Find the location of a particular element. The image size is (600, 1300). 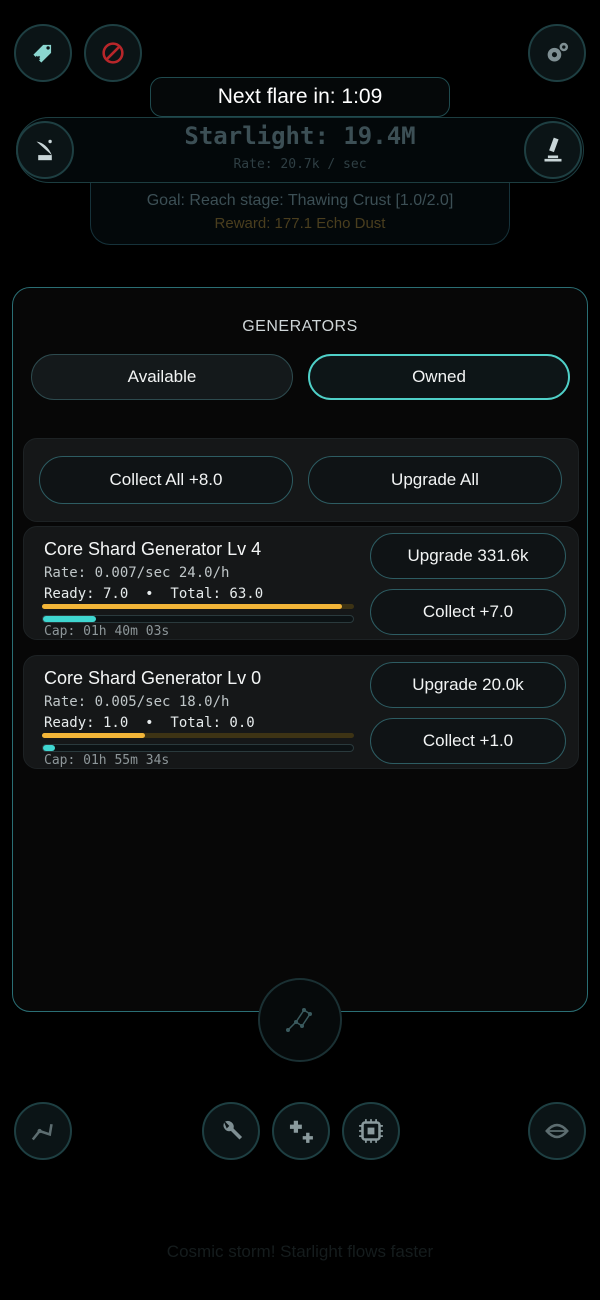

upgrade-button: Upgrade 20.0k is located at coordinates (468, 685).